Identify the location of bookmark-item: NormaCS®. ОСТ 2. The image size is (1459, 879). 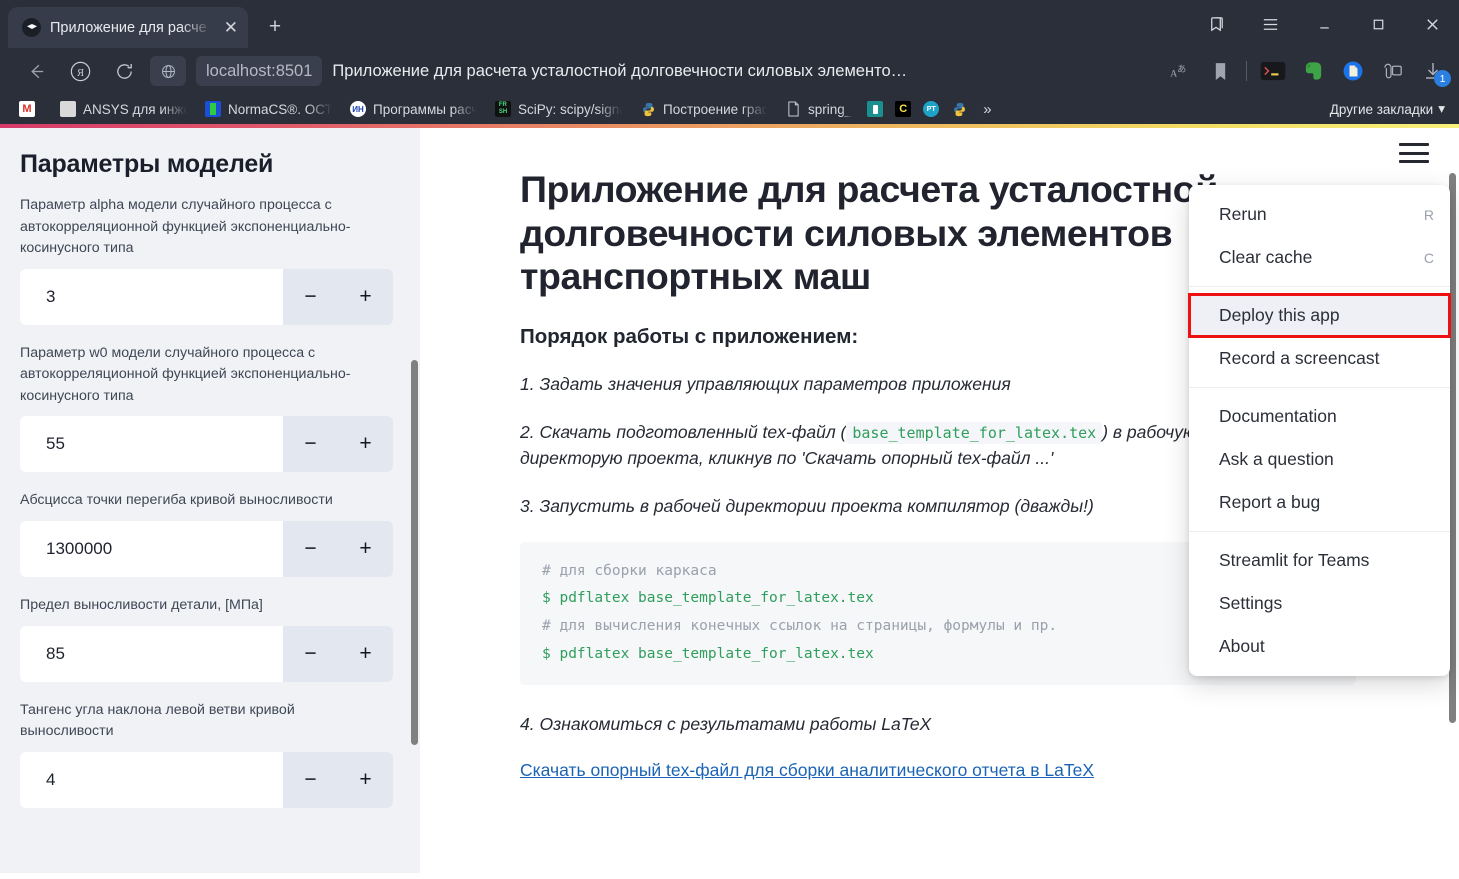
(268, 109).